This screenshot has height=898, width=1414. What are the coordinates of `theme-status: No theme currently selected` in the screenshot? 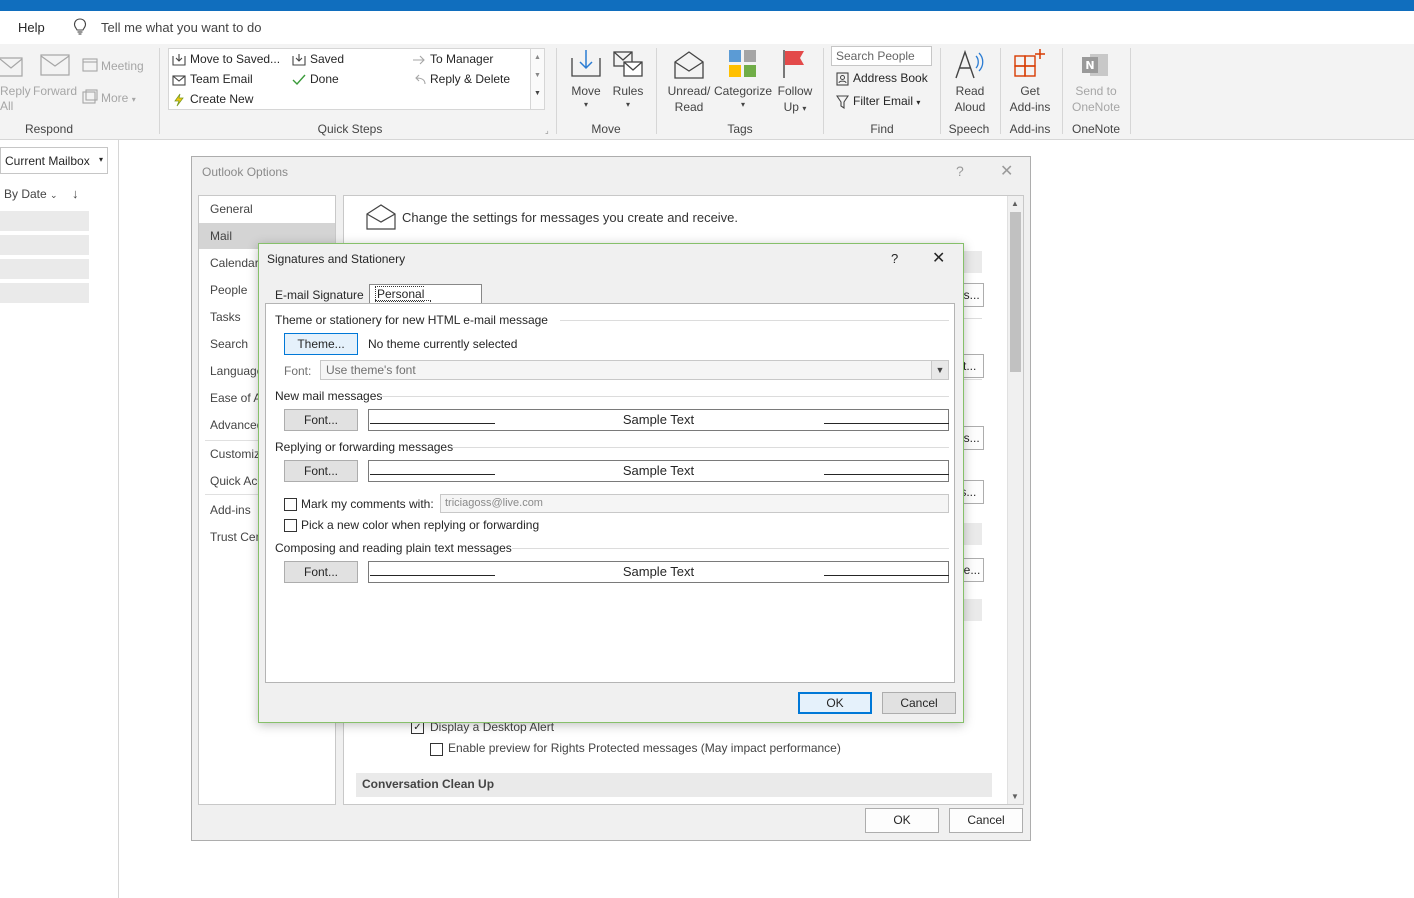 It's located at (443, 344).